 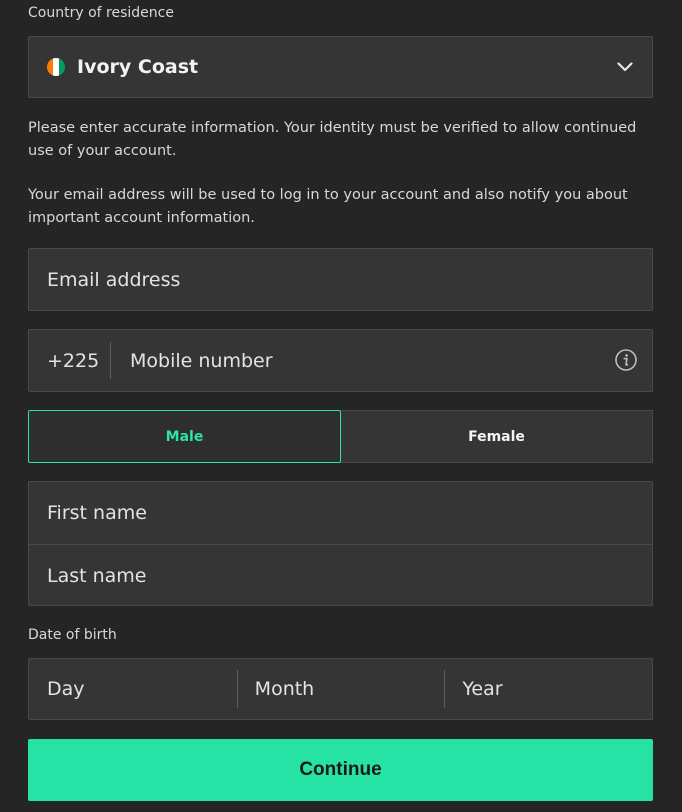 I want to click on first-name-row, so click(x=340, y=513).